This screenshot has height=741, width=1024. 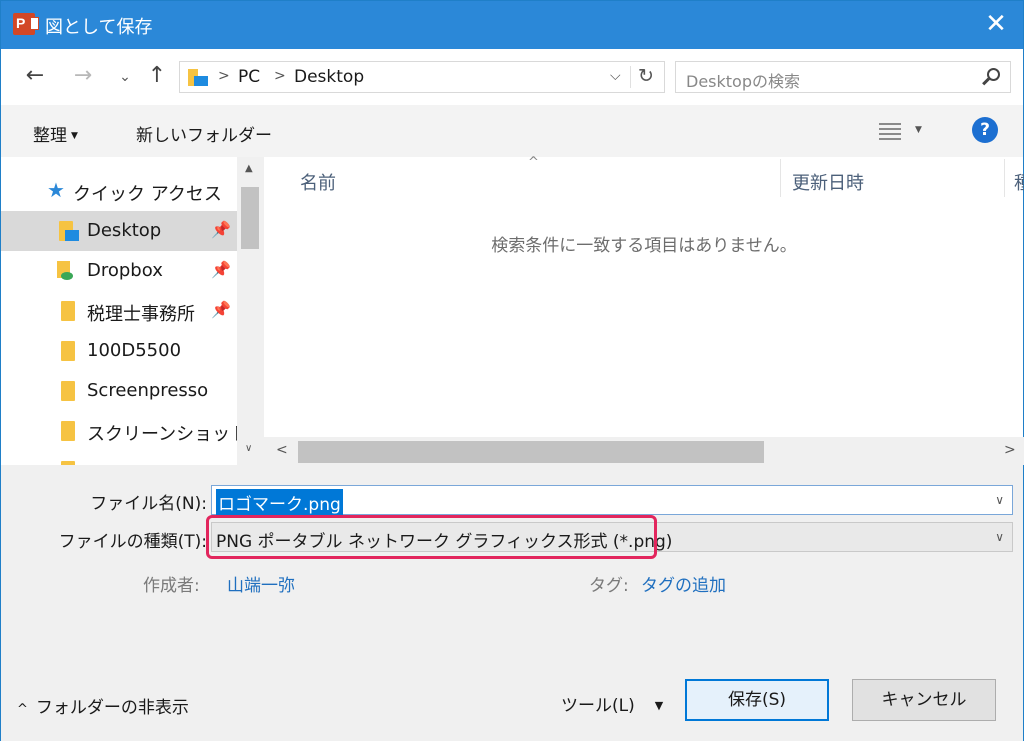 I want to click on filename-field: ロゴマーク.png ∨, so click(x=612, y=500).